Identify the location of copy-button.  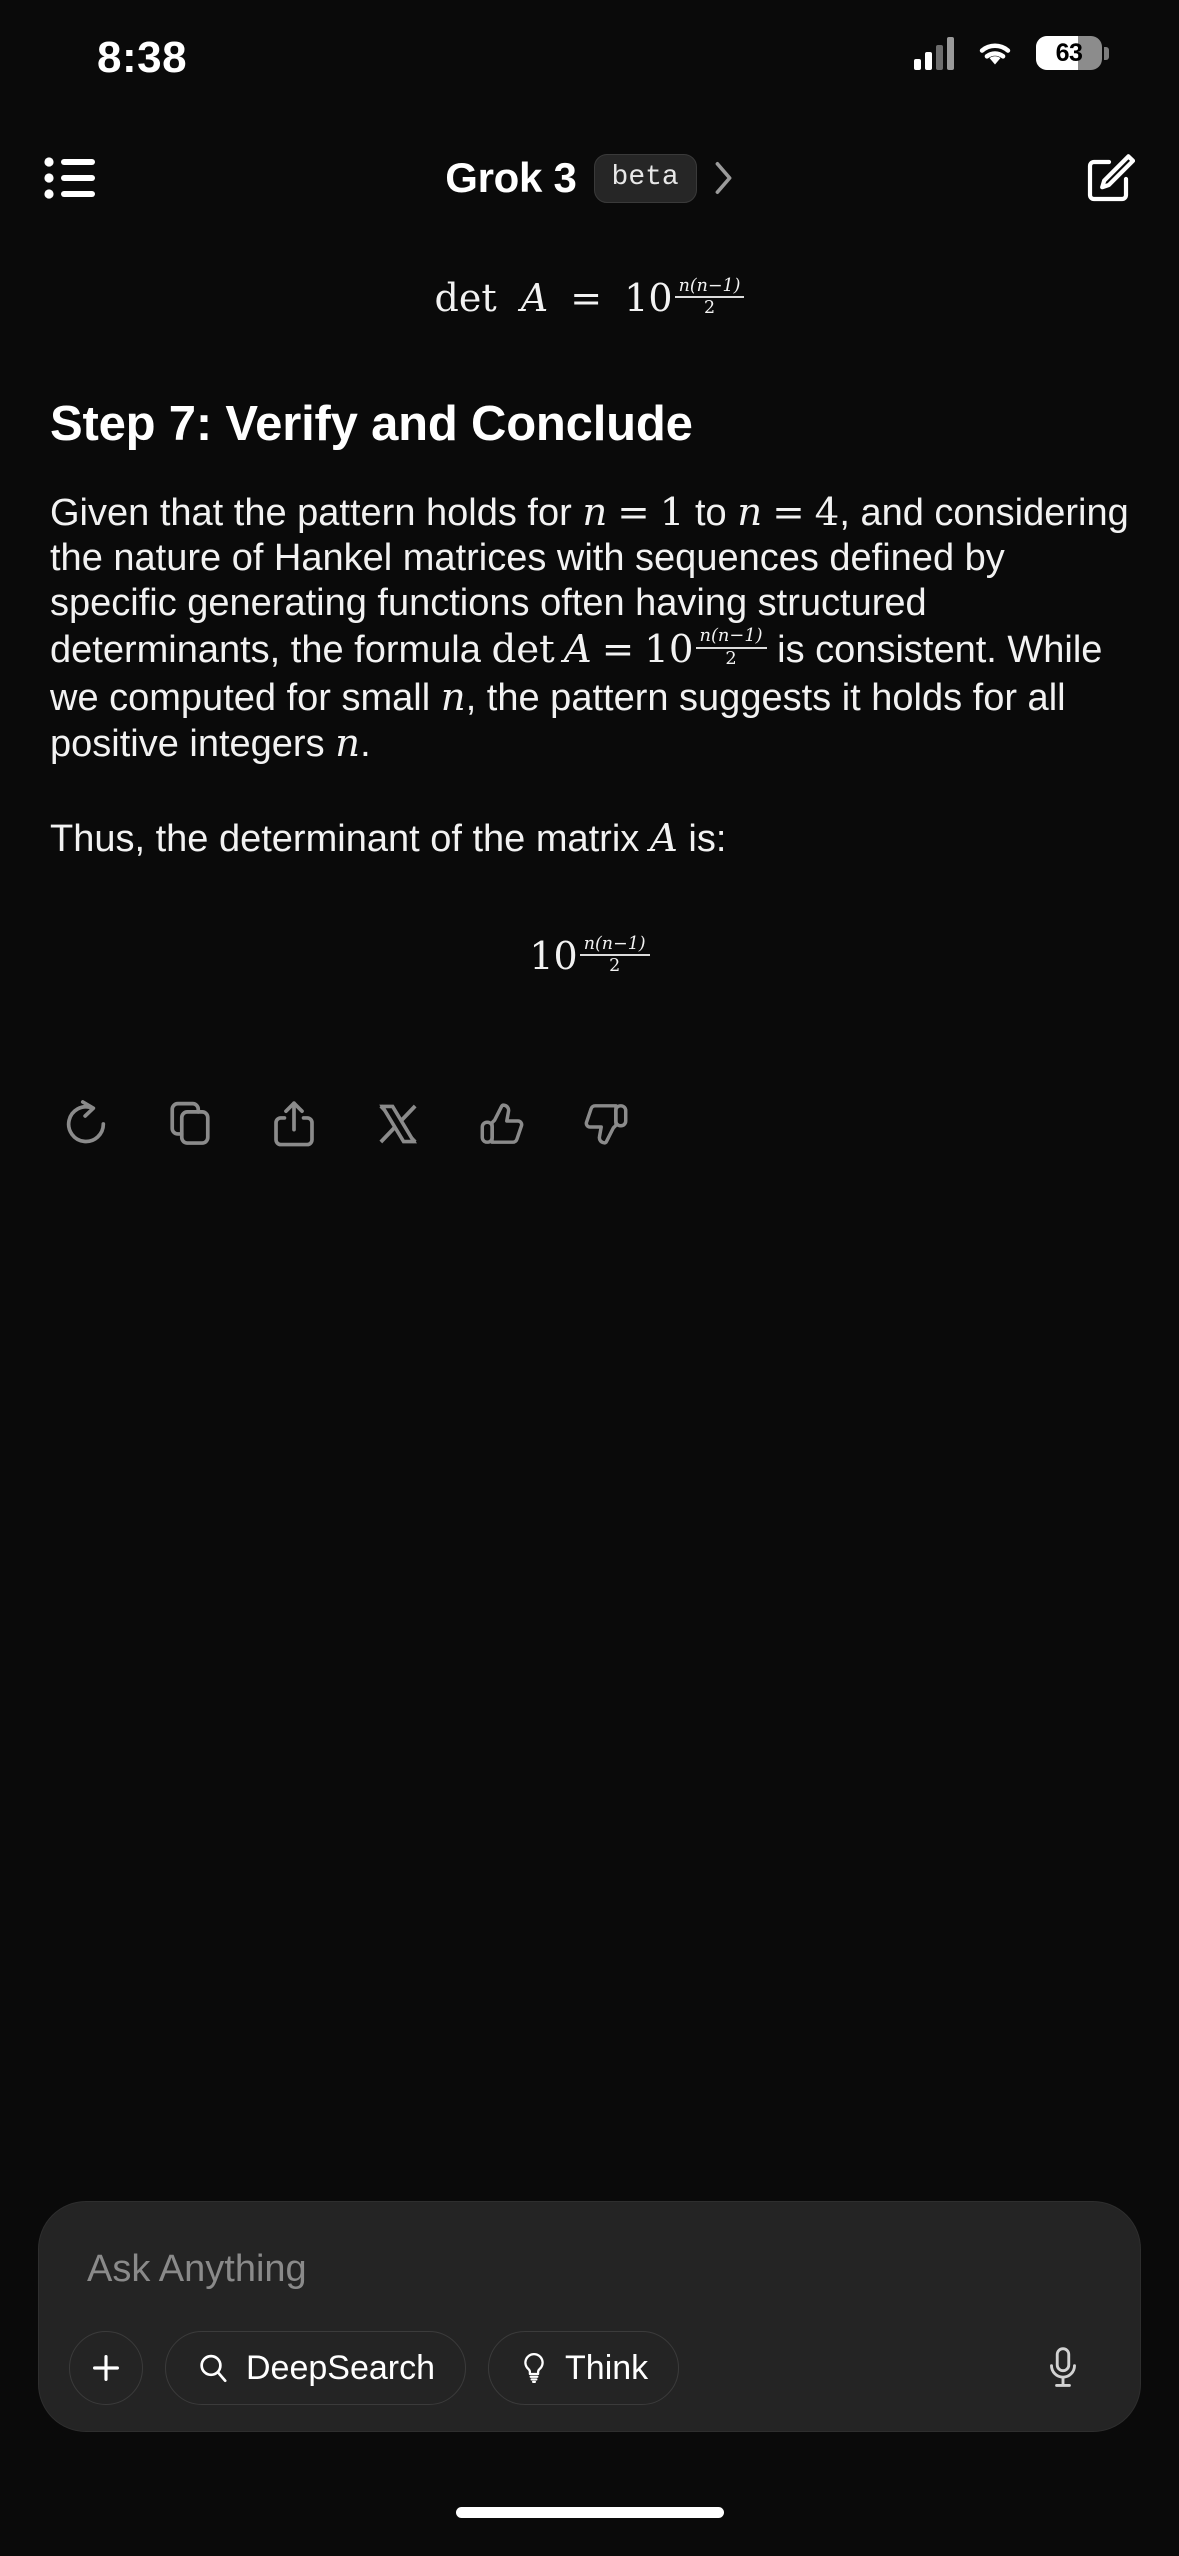
(190, 1124).